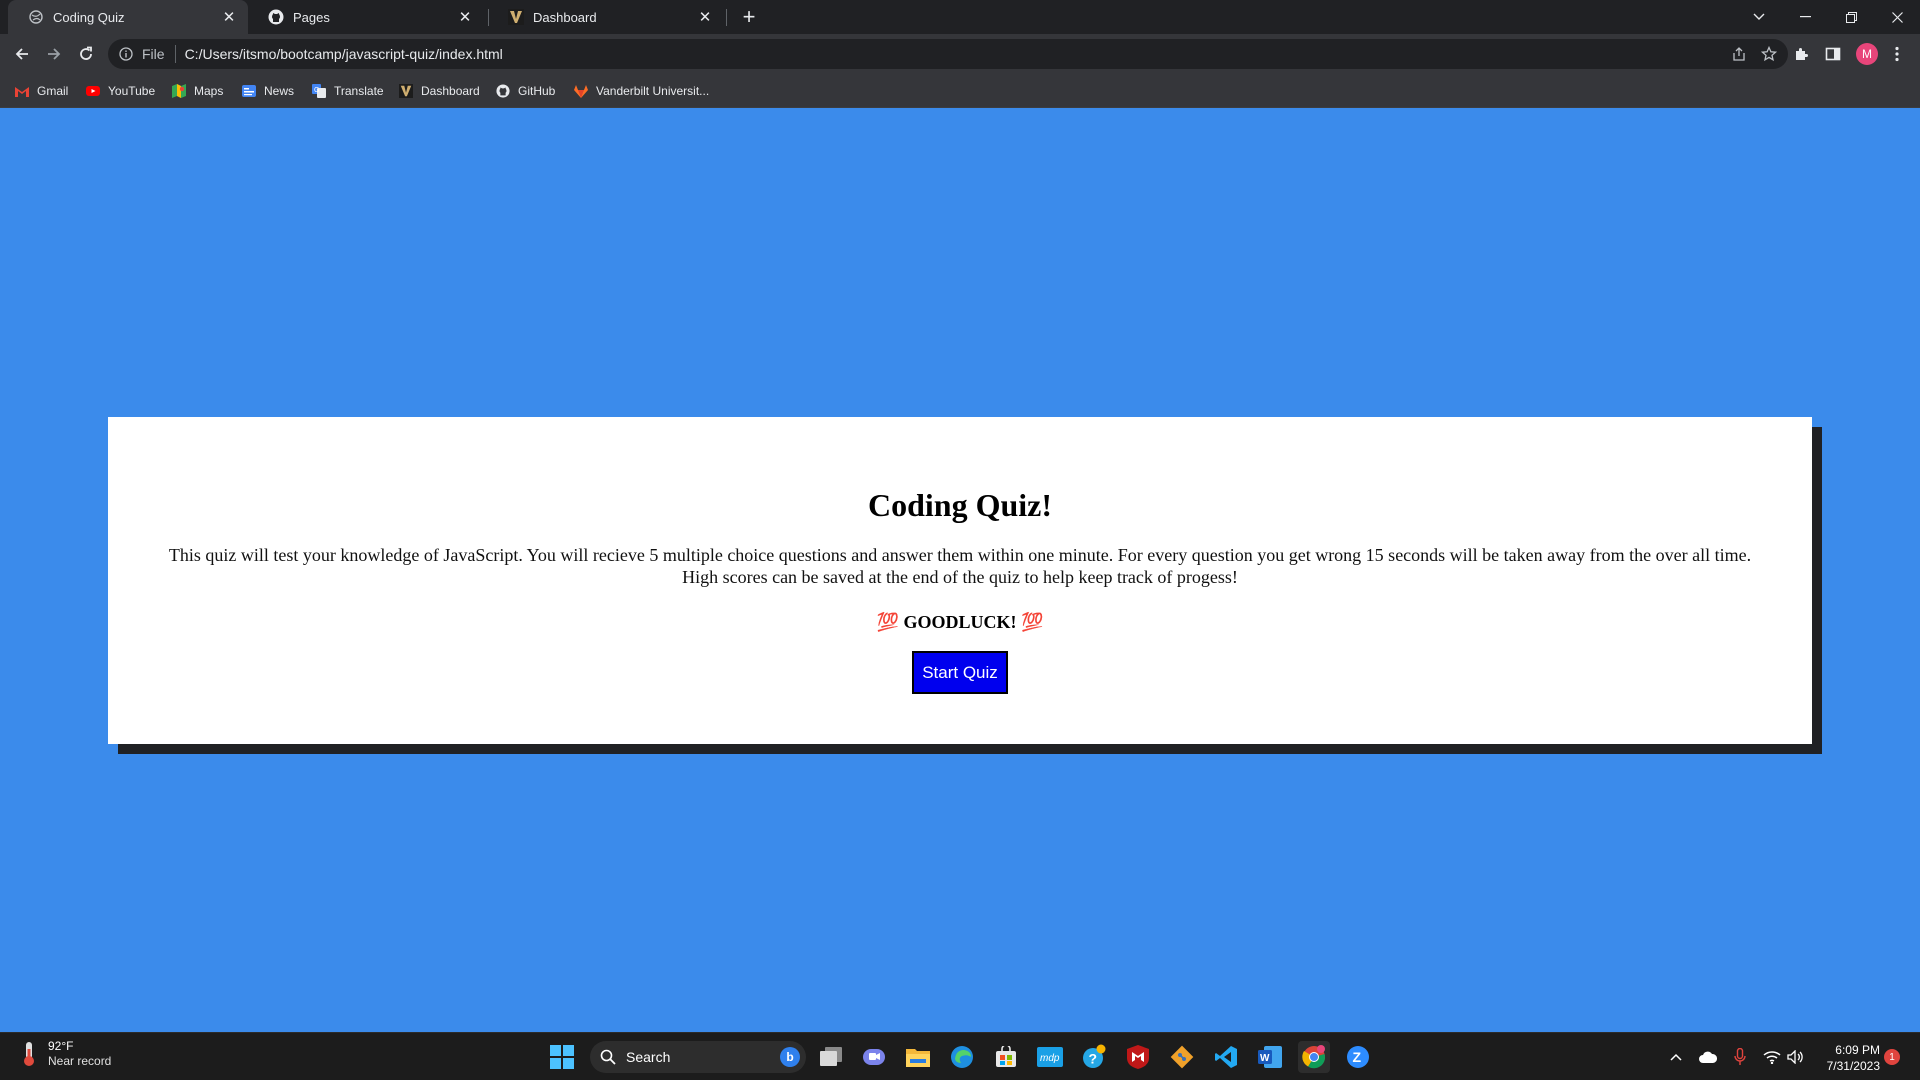 Image resolution: width=1920 pixels, height=1080 pixels. I want to click on translate-icon: G, so click(319, 91).